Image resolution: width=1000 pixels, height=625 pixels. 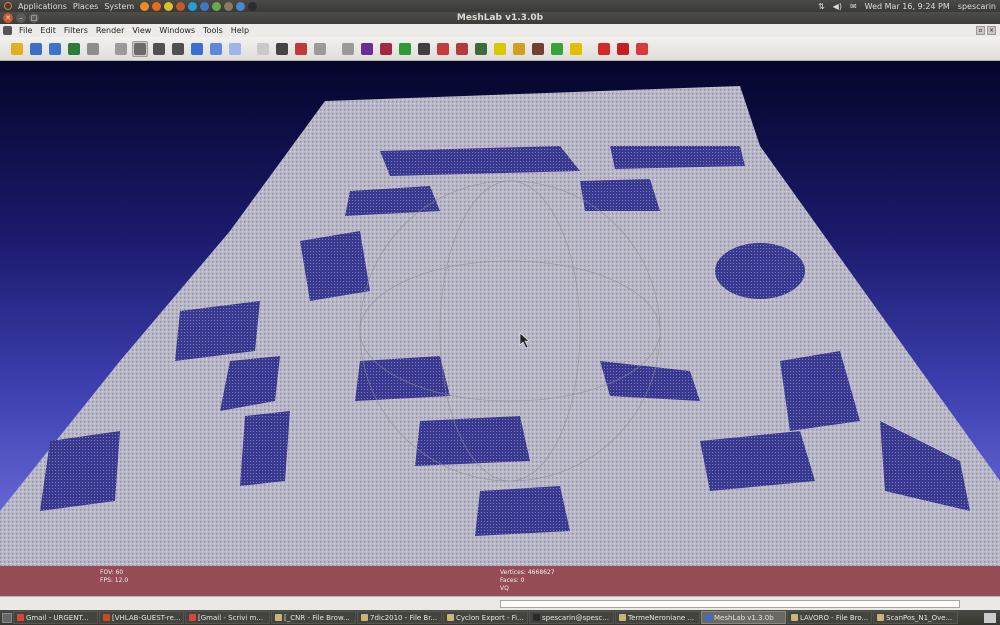 I want to click on annotation-a-button, so click(x=500, y=49).